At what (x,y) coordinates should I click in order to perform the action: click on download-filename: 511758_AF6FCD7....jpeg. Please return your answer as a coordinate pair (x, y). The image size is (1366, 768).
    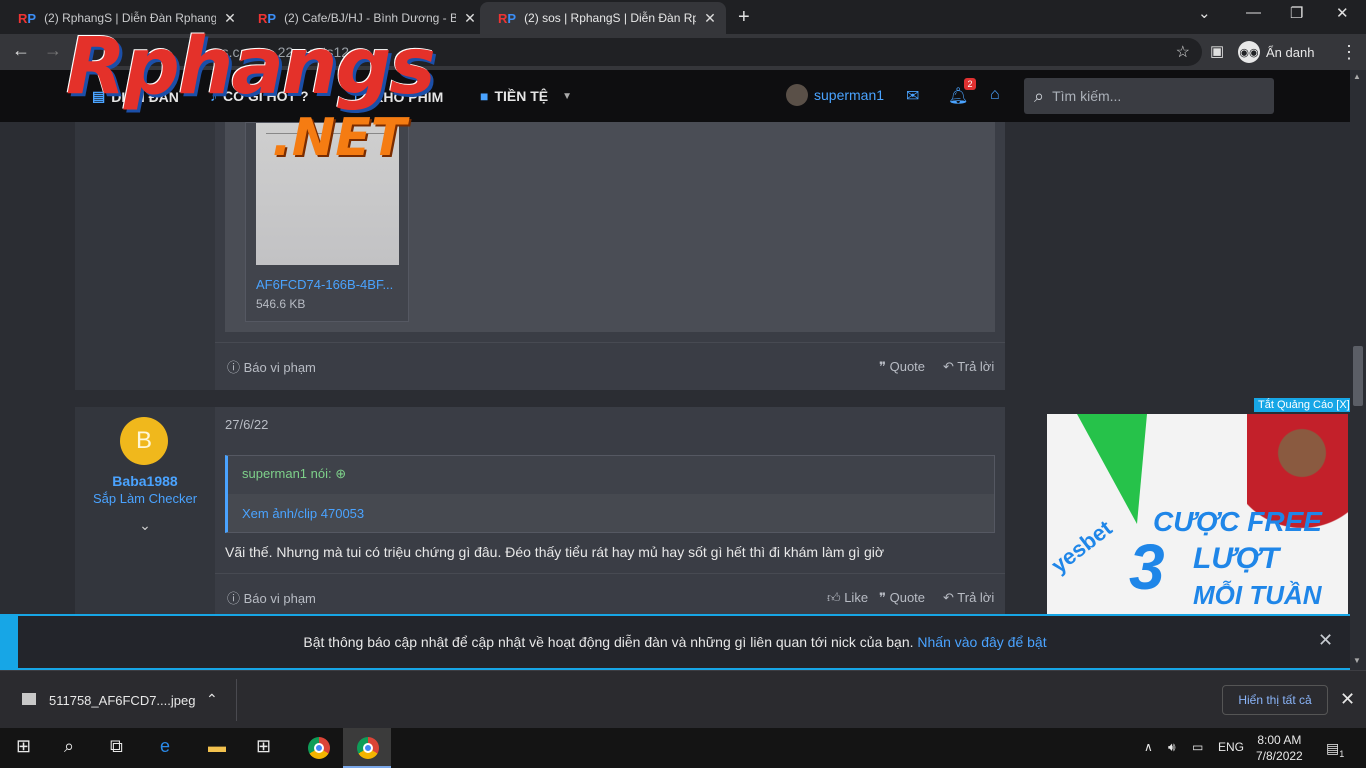
    Looking at the image, I should click on (122, 700).